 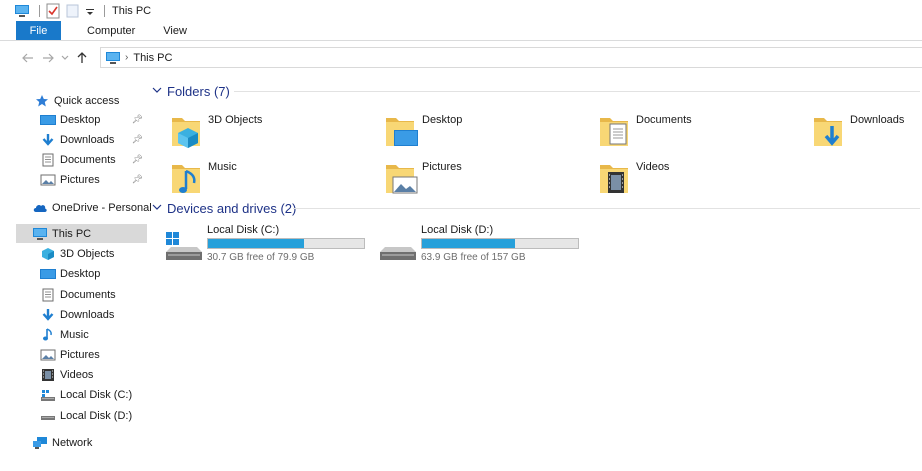 What do you see at coordinates (48, 375) in the screenshot?
I see `film-icon` at bounding box center [48, 375].